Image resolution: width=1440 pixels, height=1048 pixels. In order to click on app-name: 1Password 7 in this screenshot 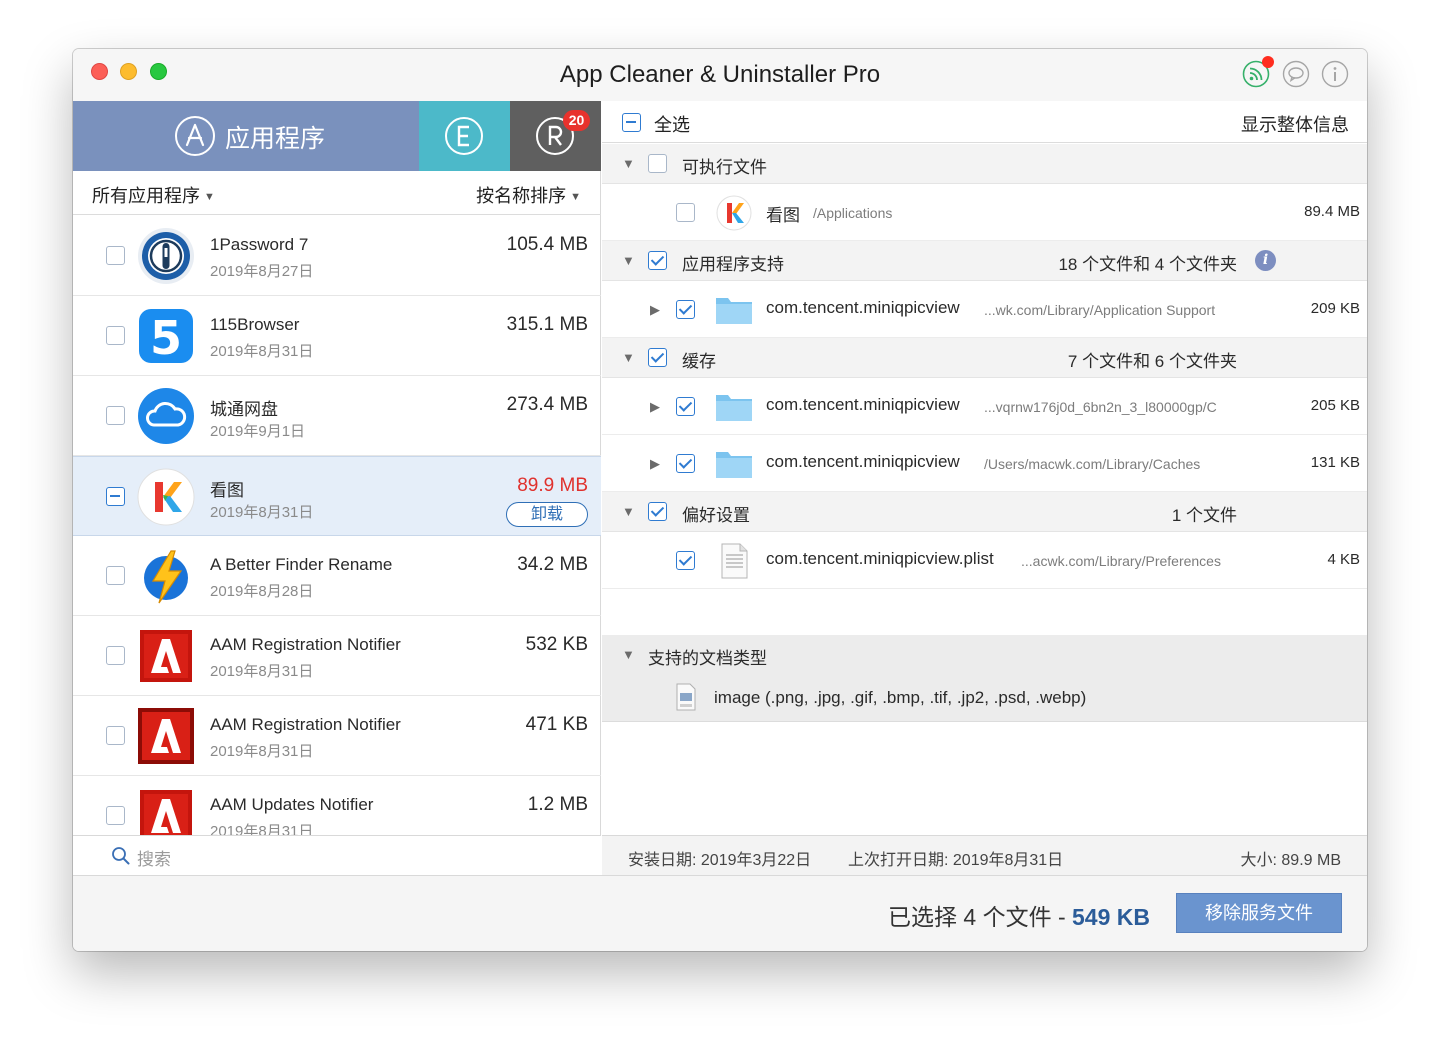, I will do `click(259, 244)`.